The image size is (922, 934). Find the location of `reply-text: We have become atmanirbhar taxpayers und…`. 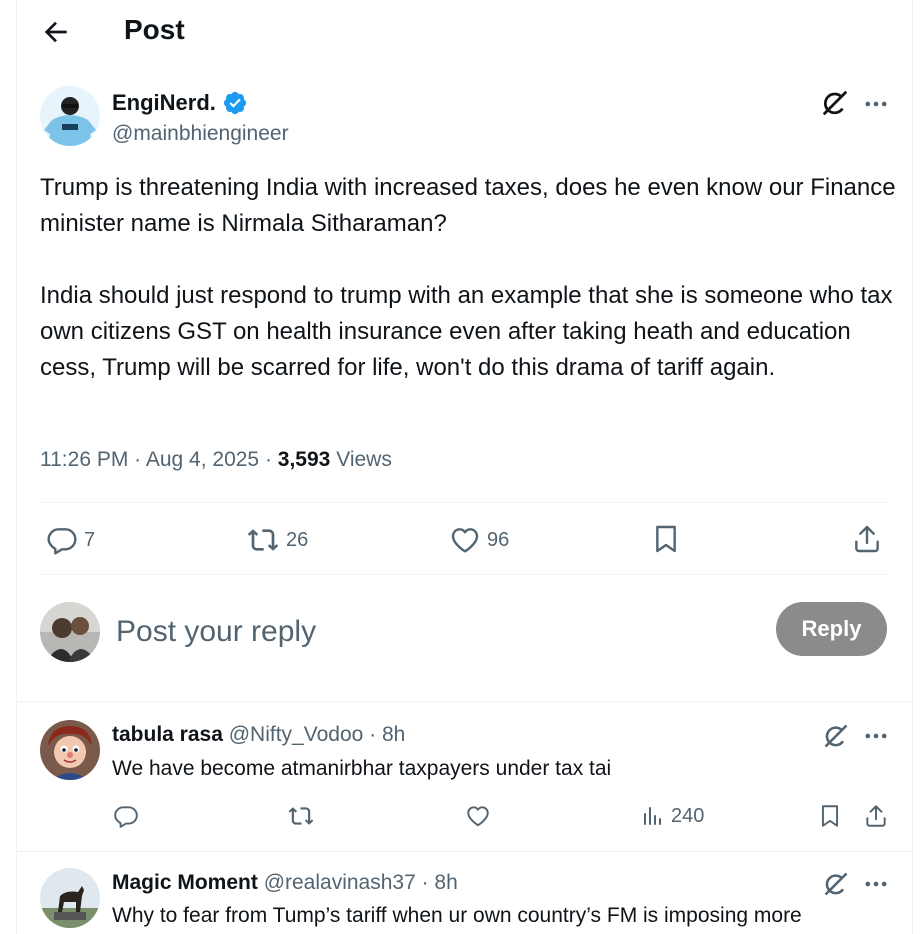

reply-text: We have become atmanirbhar taxpayers und… is located at coordinates (362, 768).